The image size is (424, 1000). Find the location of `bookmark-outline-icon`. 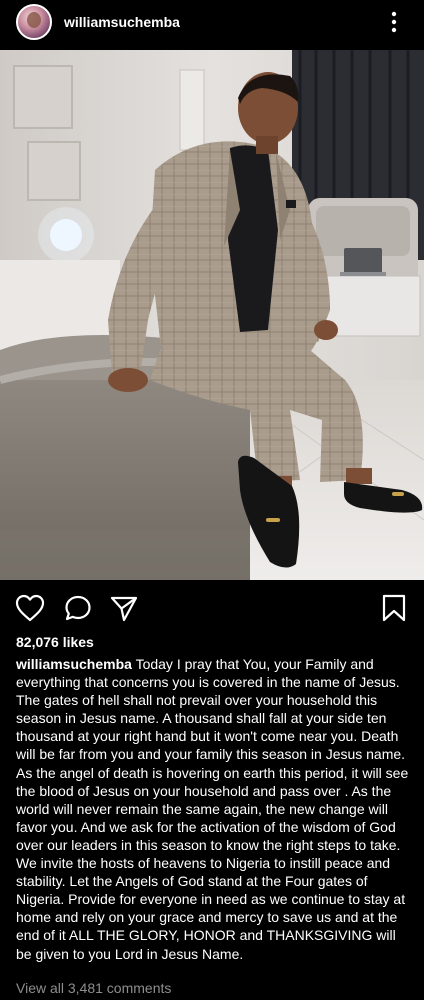

bookmark-outline-icon is located at coordinates (394, 608).